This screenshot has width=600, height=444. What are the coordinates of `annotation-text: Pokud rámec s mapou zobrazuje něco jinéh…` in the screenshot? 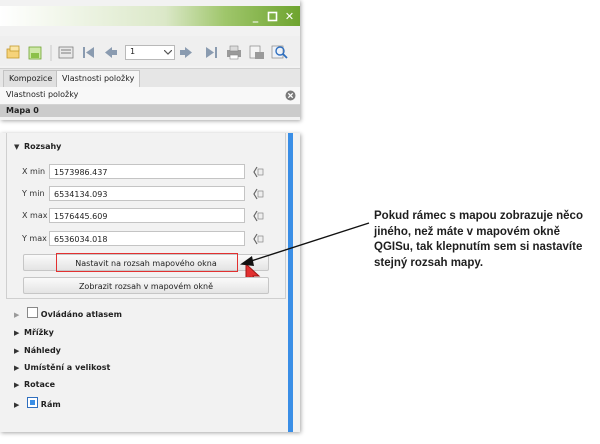 It's located at (478, 239).